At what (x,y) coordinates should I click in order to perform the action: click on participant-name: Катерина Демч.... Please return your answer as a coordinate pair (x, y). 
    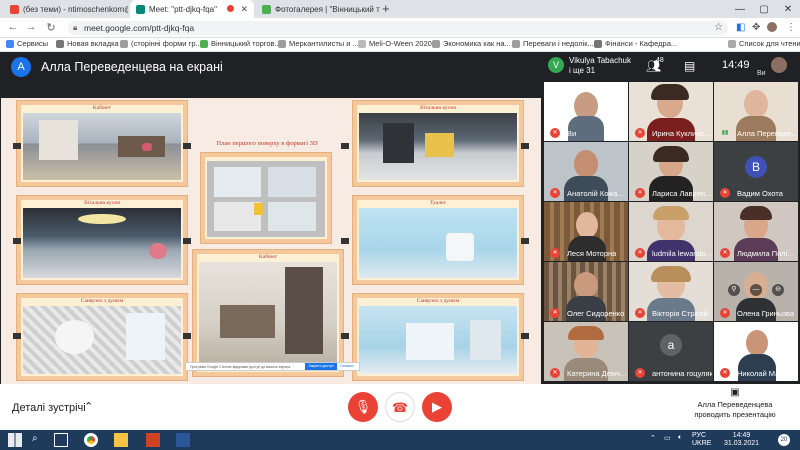
    Looking at the image, I should click on (597, 373).